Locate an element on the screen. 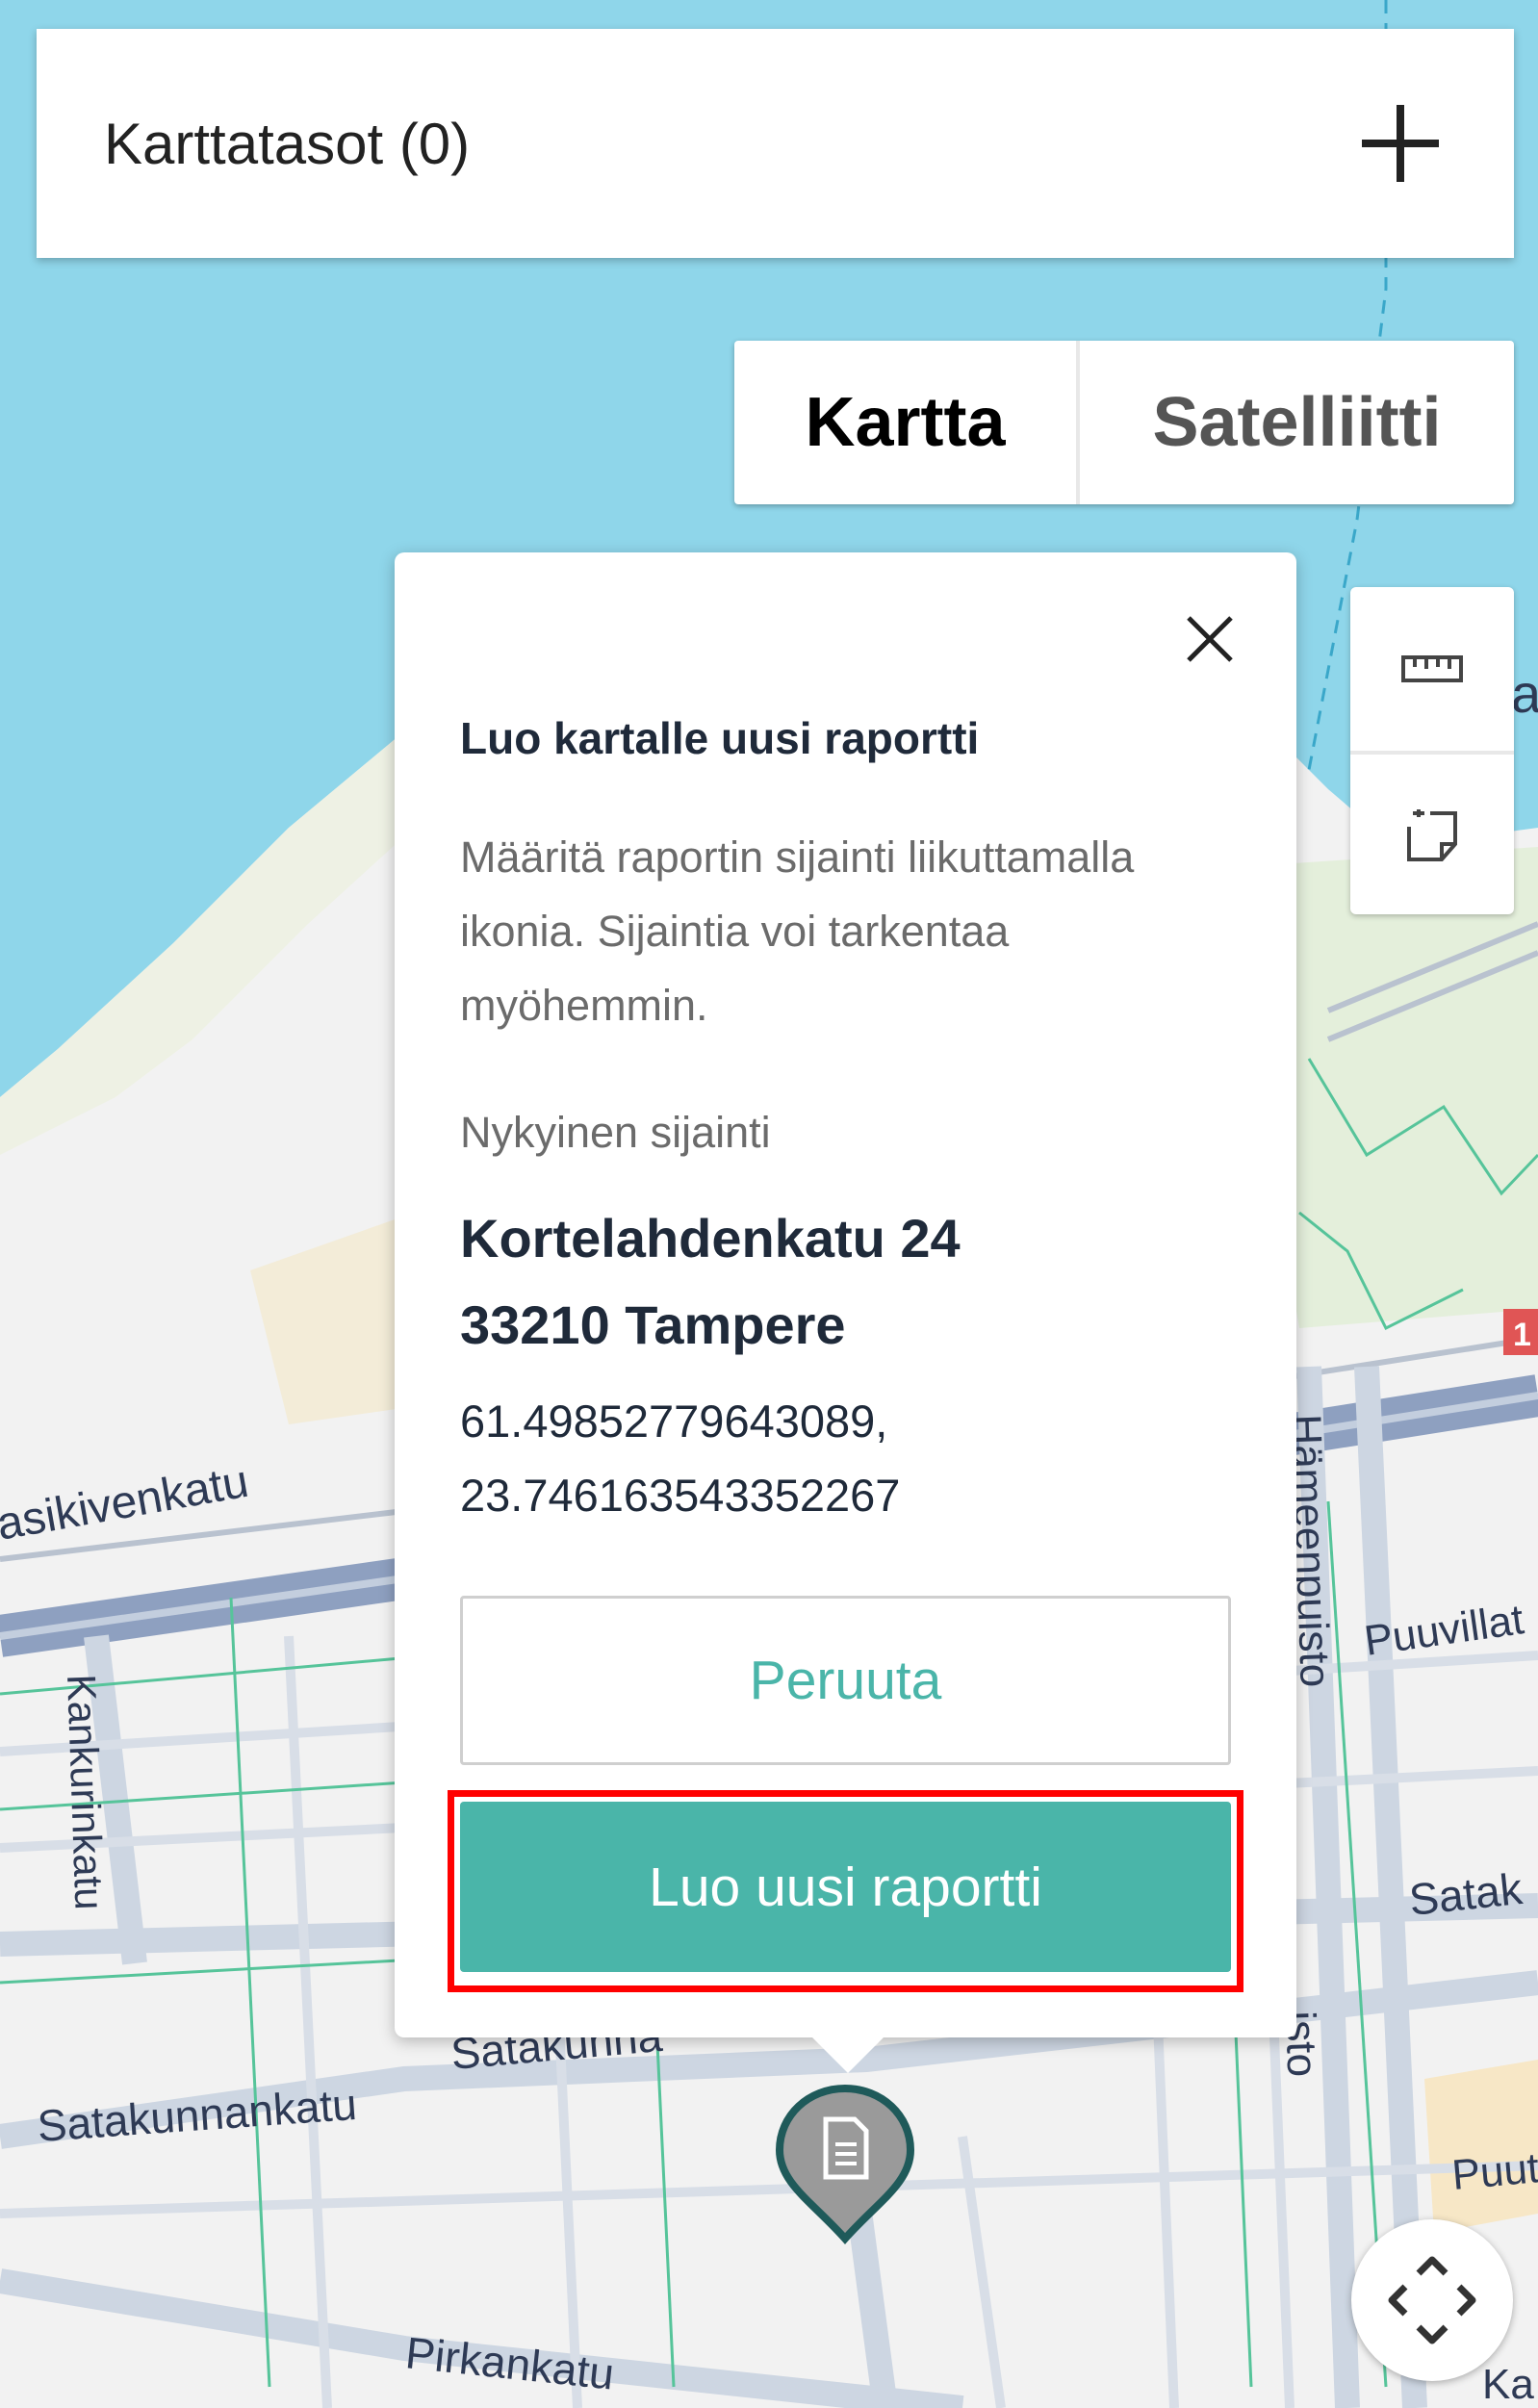 The width and height of the screenshot is (1538, 2408). map-route-badge-label: 1 is located at coordinates (1522, 1335).